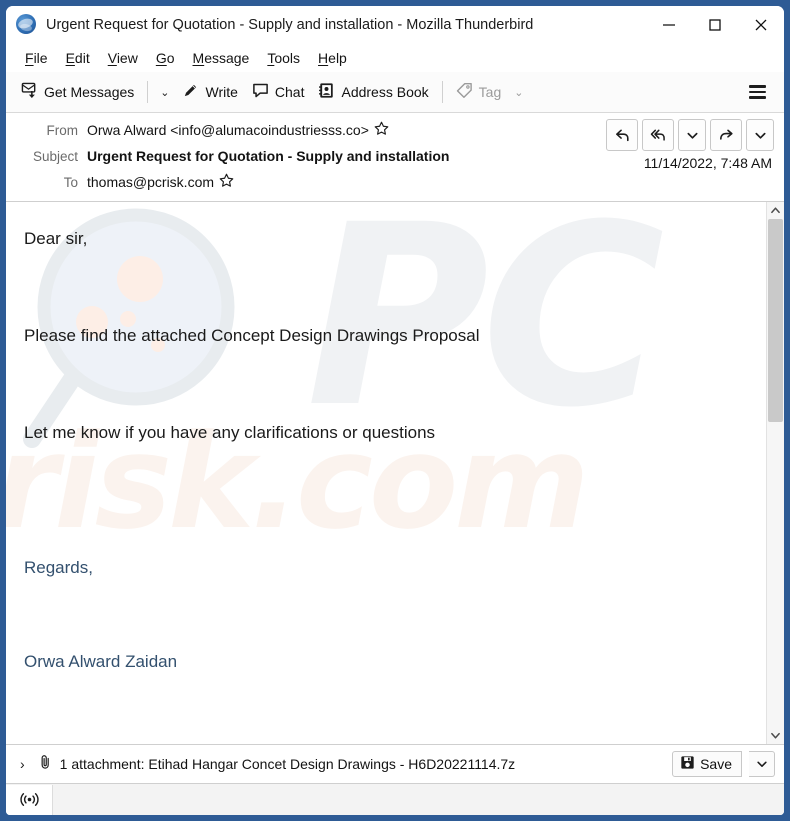  I want to click on minimize-button, so click(669, 25).